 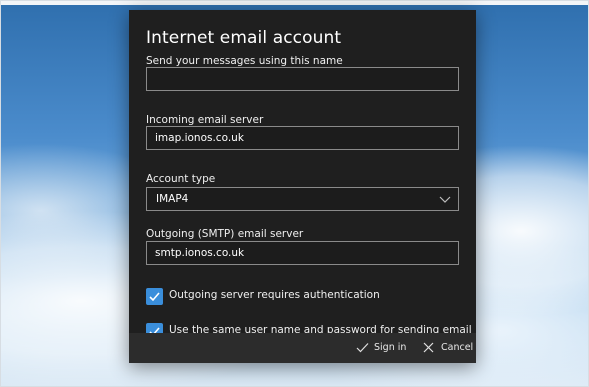 What do you see at coordinates (302, 79) in the screenshot?
I see `display-name-input` at bounding box center [302, 79].